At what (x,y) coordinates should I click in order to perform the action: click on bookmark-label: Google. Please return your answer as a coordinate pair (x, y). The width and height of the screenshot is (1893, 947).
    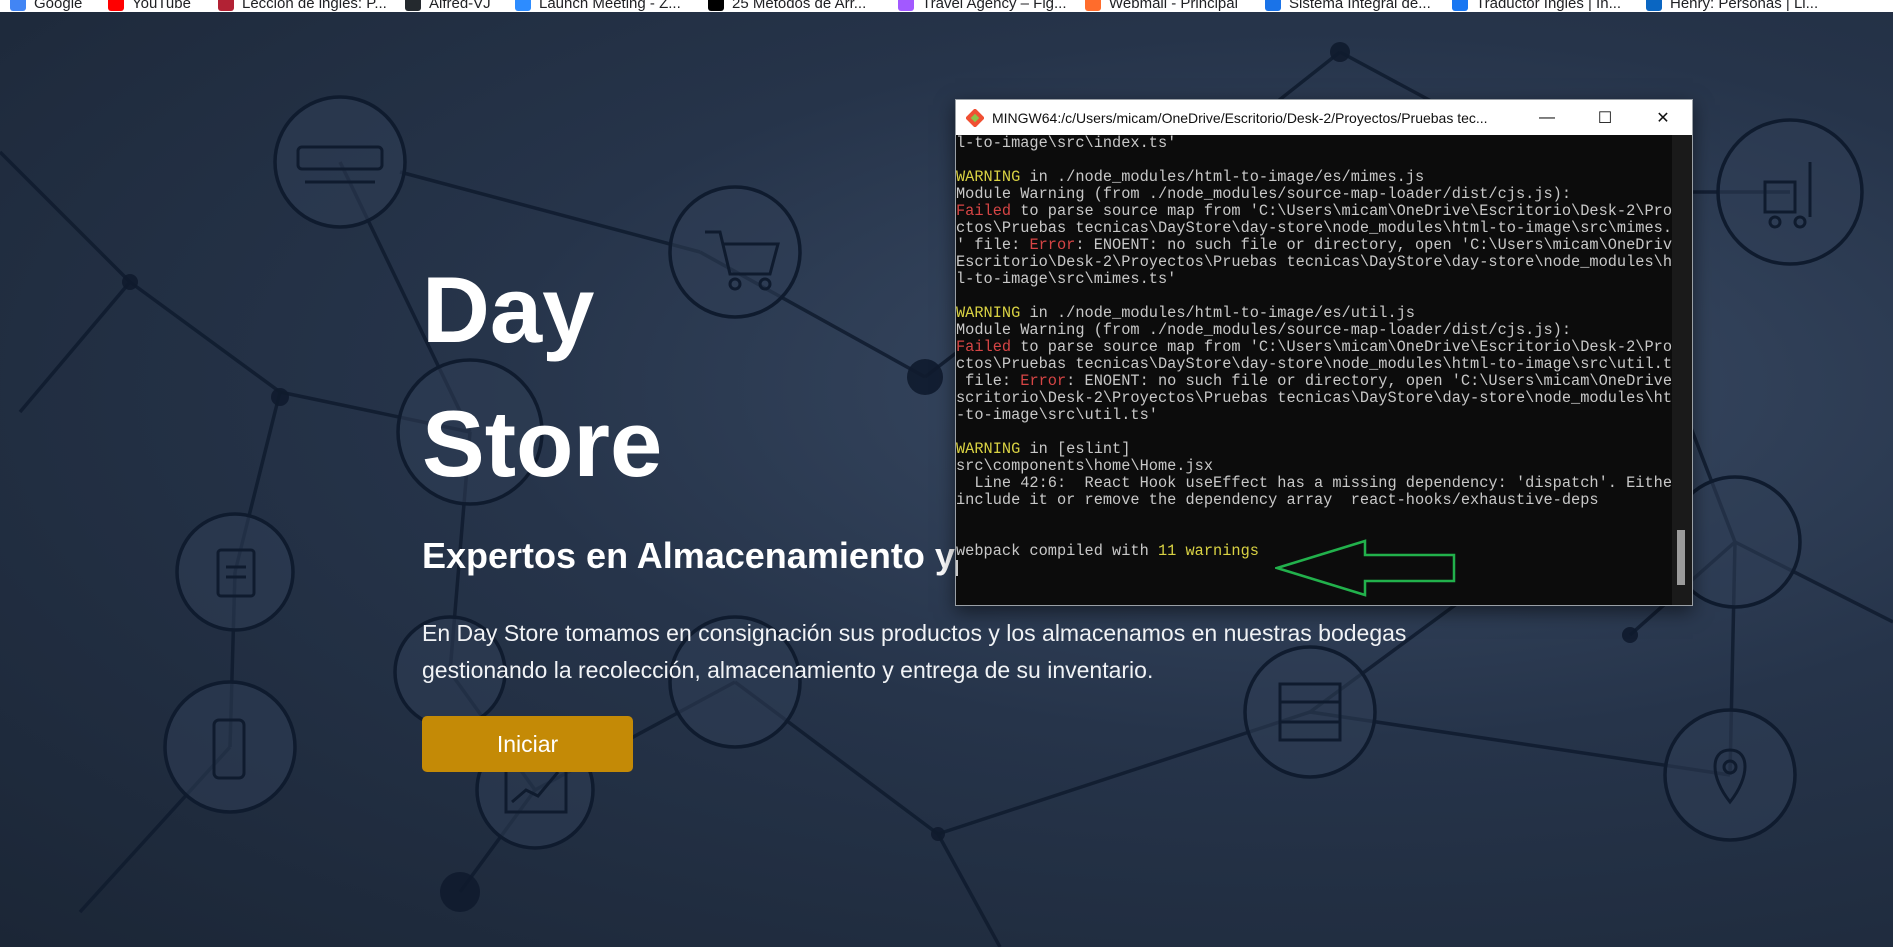
    Looking at the image, I should click on (58, 6).